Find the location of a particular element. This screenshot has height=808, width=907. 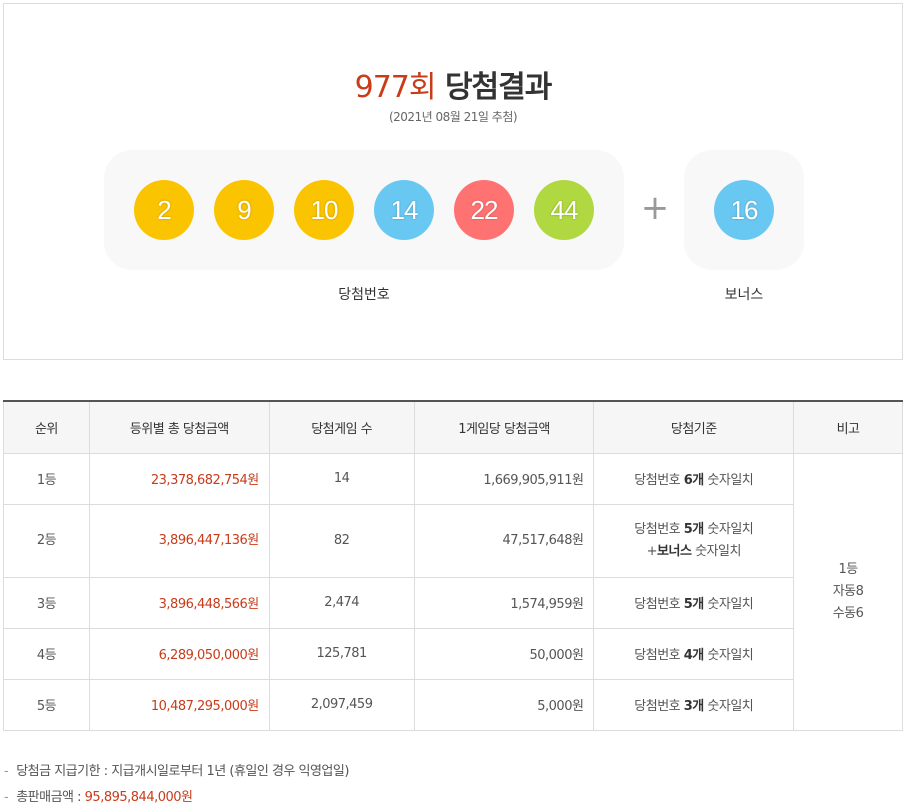

cell-per-game: 5,000원 is located at coordinates (504, 704).